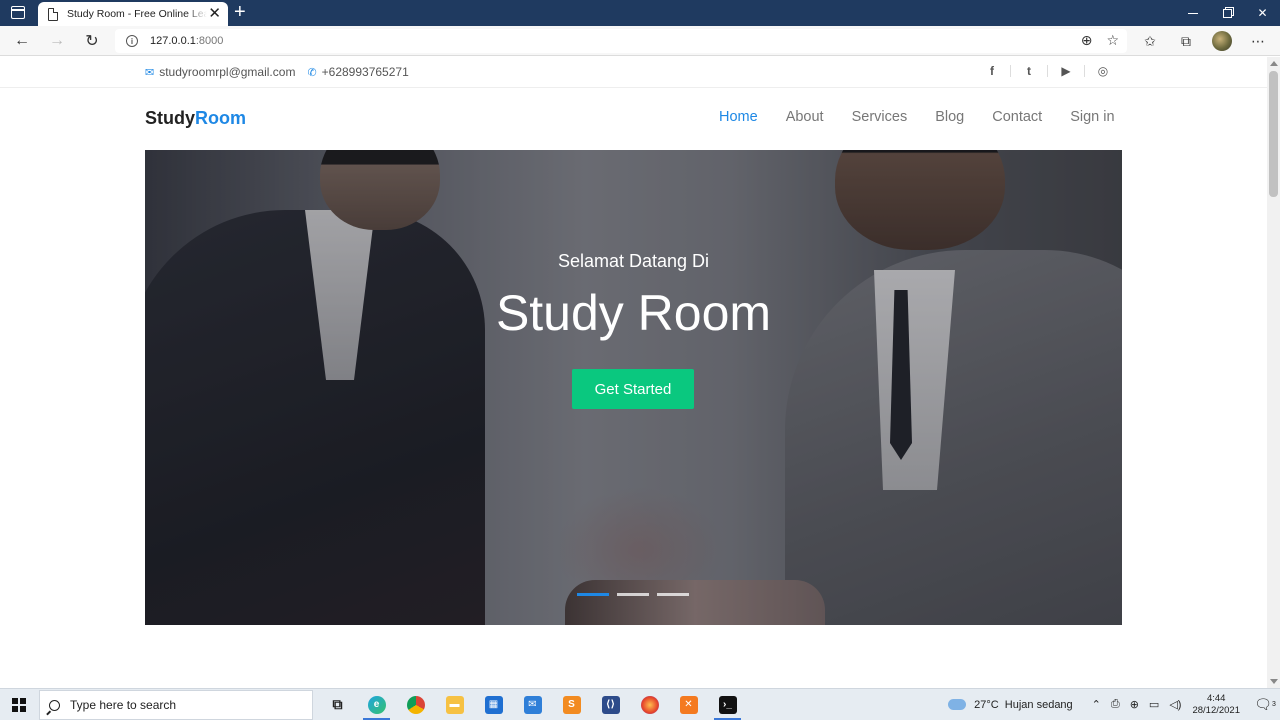 This screenshot has width=1280, height=720. I want to click on hero-subtitle: Selamat Datang Di, so click(633, 261).